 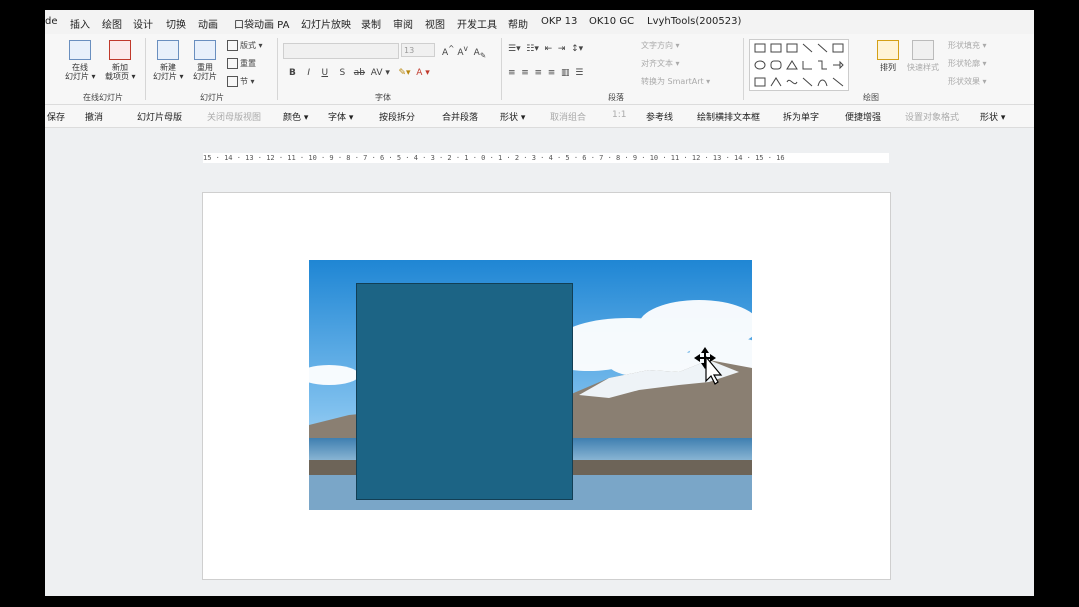 I want to click on align-text-button: 对齐文本 ▾, so click(x=660, y=63).